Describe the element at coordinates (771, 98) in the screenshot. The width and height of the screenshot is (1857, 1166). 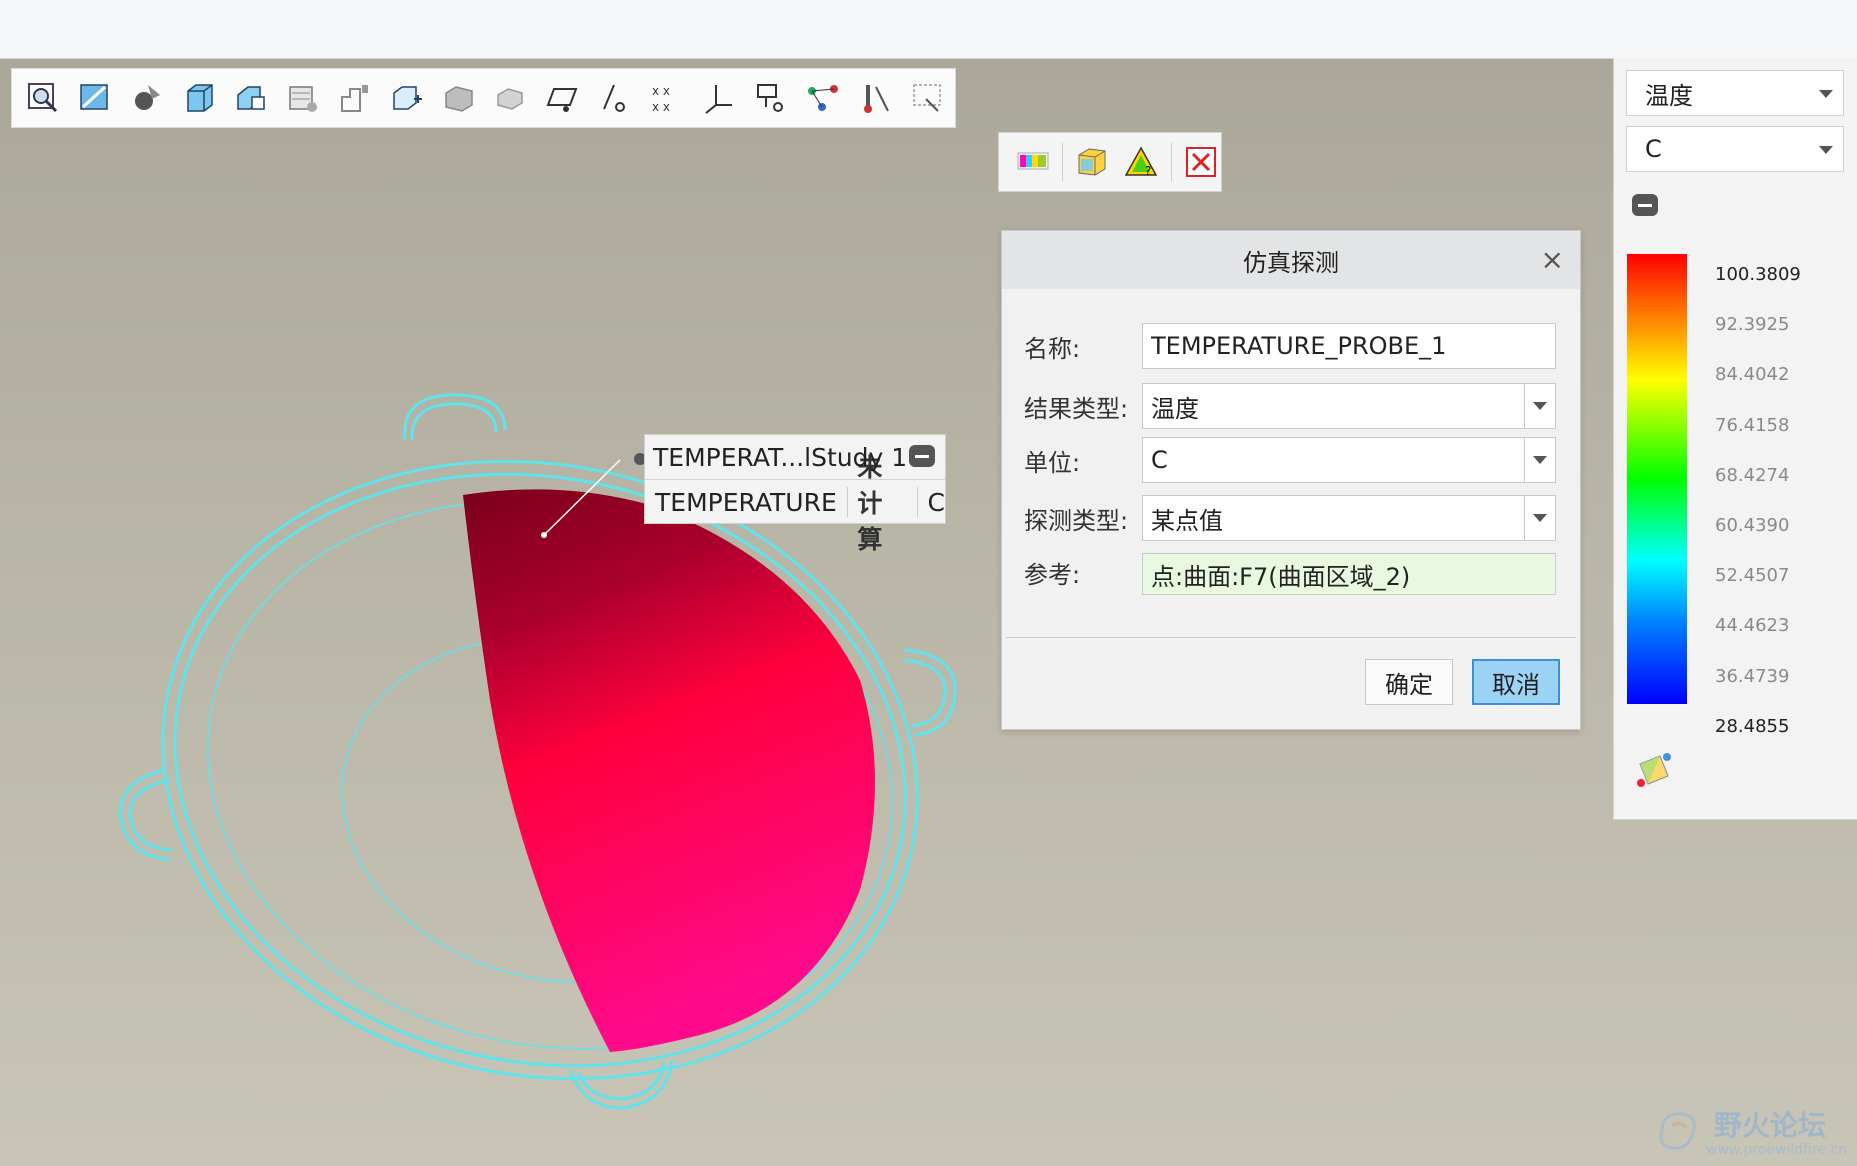
I see `mesh-display-icon` at that location.